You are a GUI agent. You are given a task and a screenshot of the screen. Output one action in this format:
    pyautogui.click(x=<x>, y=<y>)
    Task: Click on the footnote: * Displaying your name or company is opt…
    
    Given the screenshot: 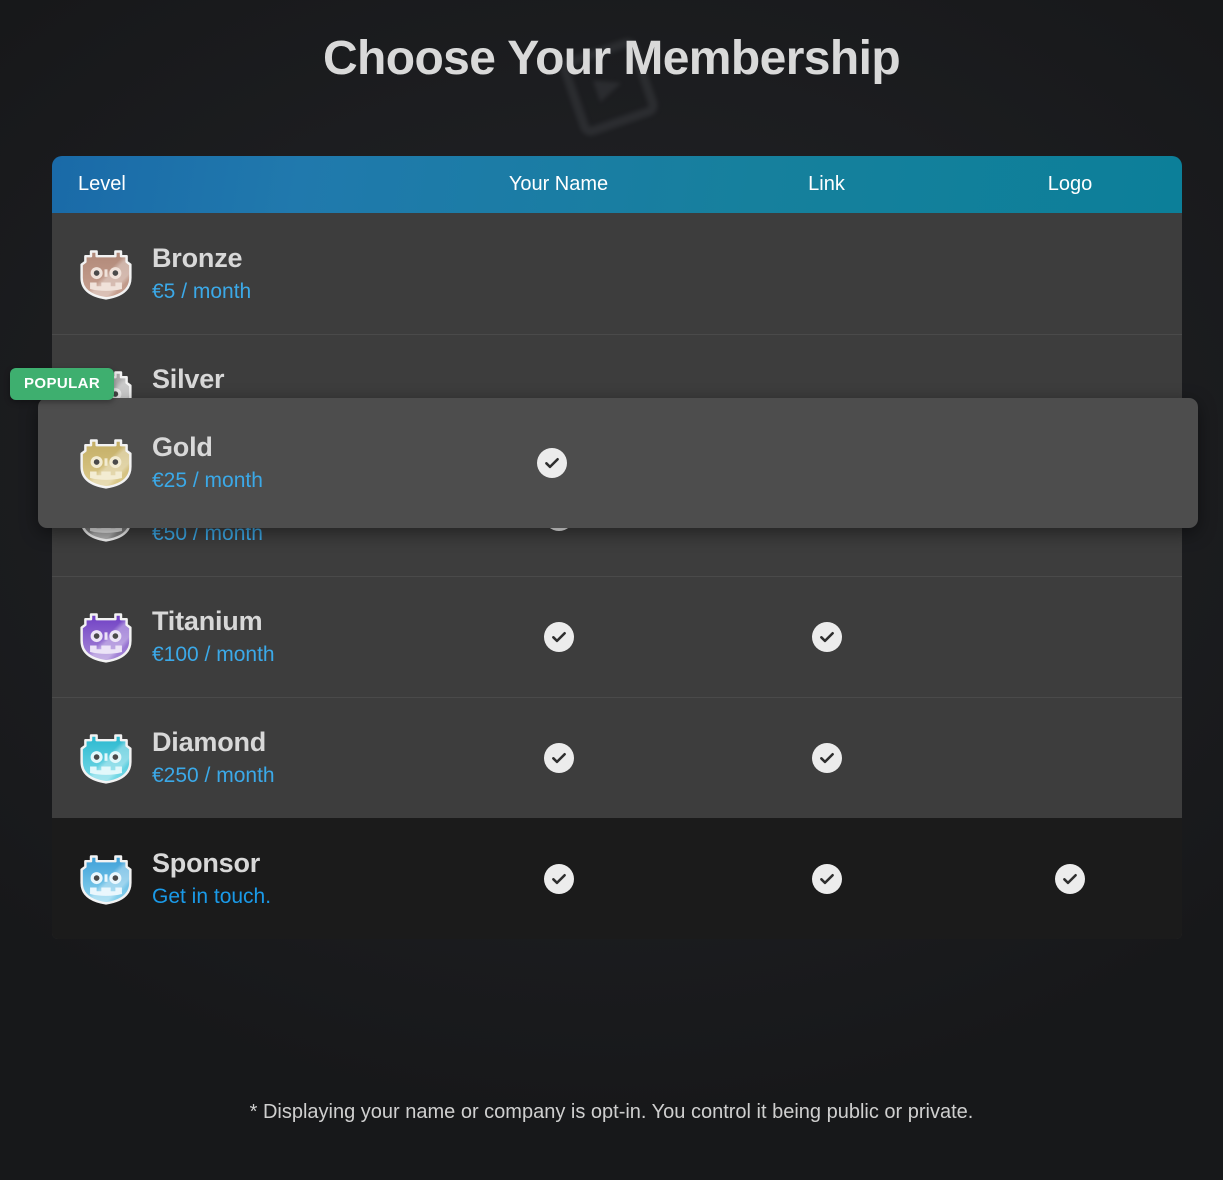 What is the action you would take?
    pyautogui.click(x=611, y=1112)
    